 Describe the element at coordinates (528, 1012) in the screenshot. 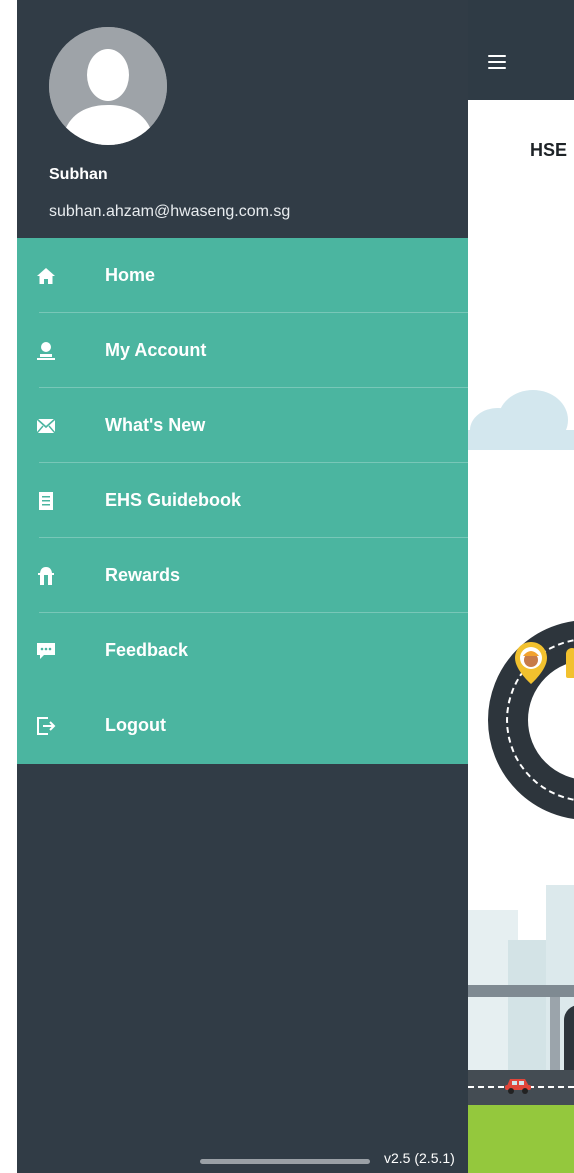

I see `building-illustration` at that location.